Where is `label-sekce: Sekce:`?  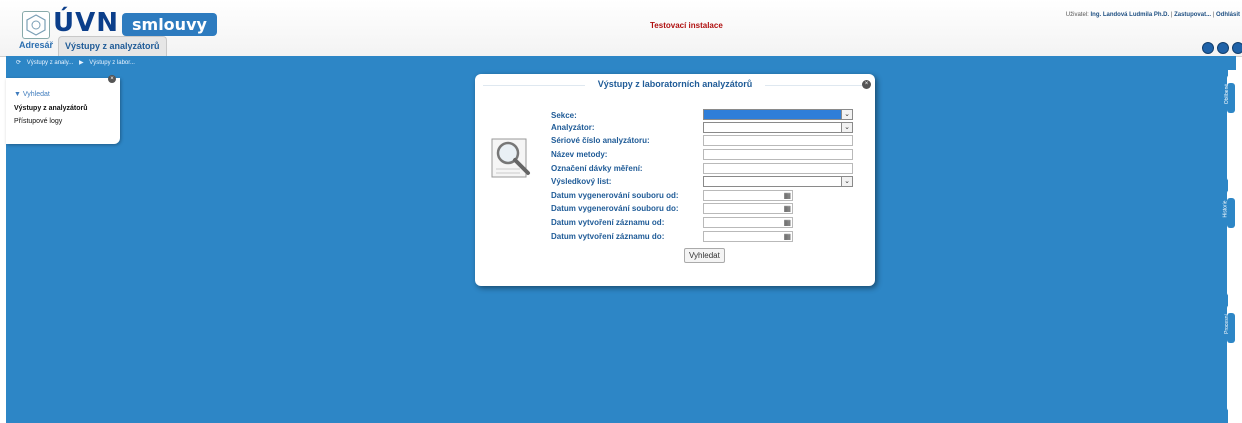
label-sekce: Sekce: is located at coordinates (564, 115).